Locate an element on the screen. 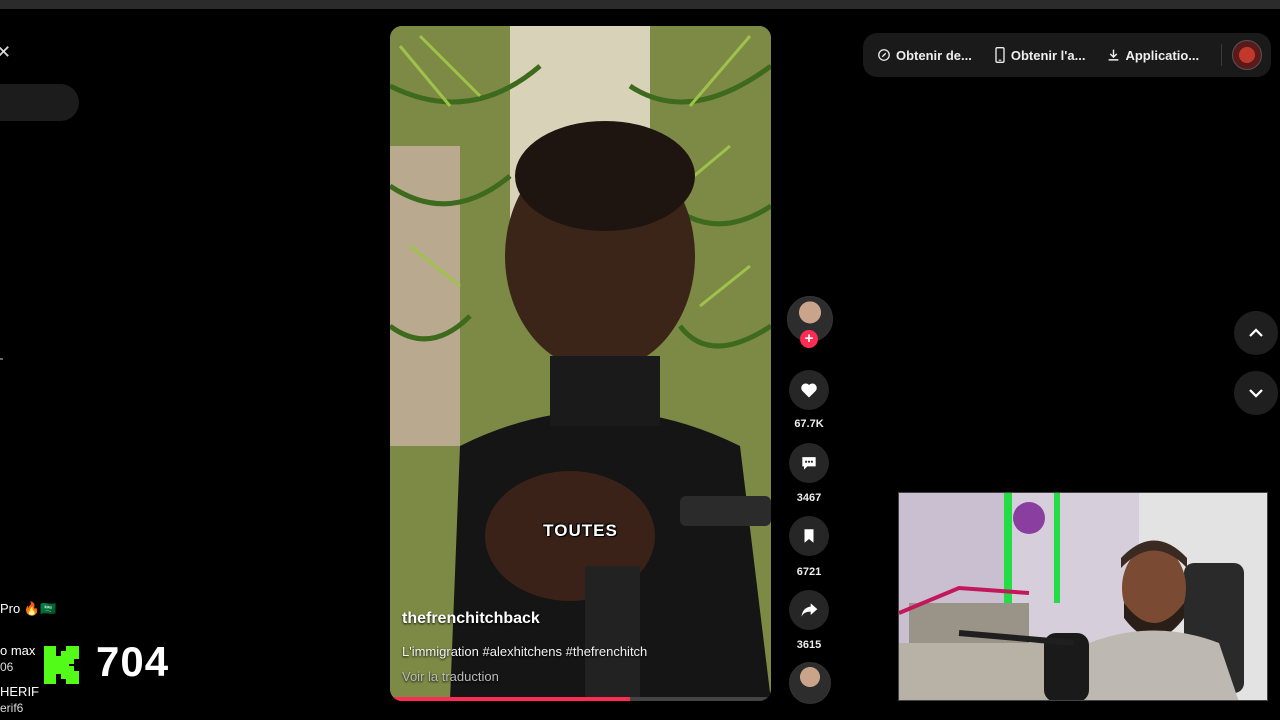  comment-button is located at coordinates (809, 463).